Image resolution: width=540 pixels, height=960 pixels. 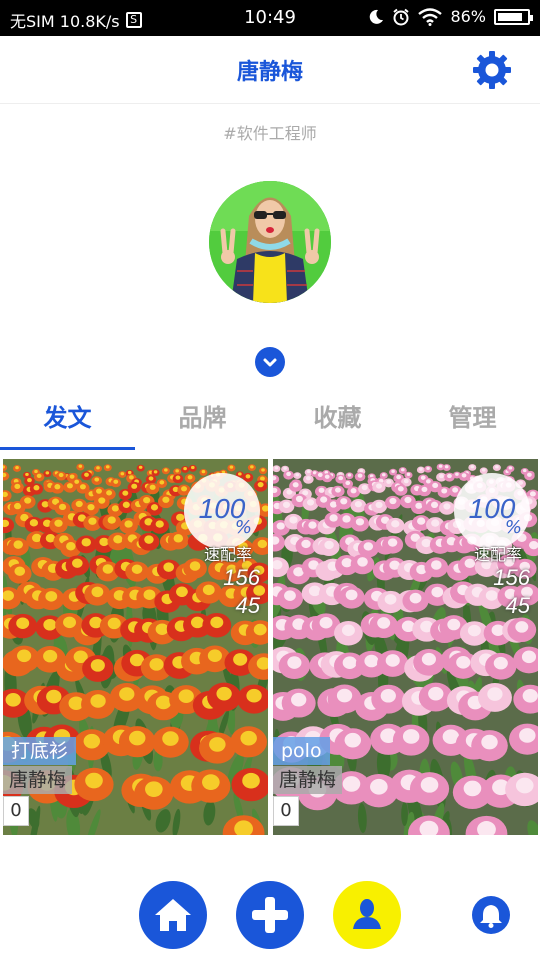 What do you see at coordinates (510, 16) in the screenshot?
I see `battery-level` at bounding box center [510, 16].